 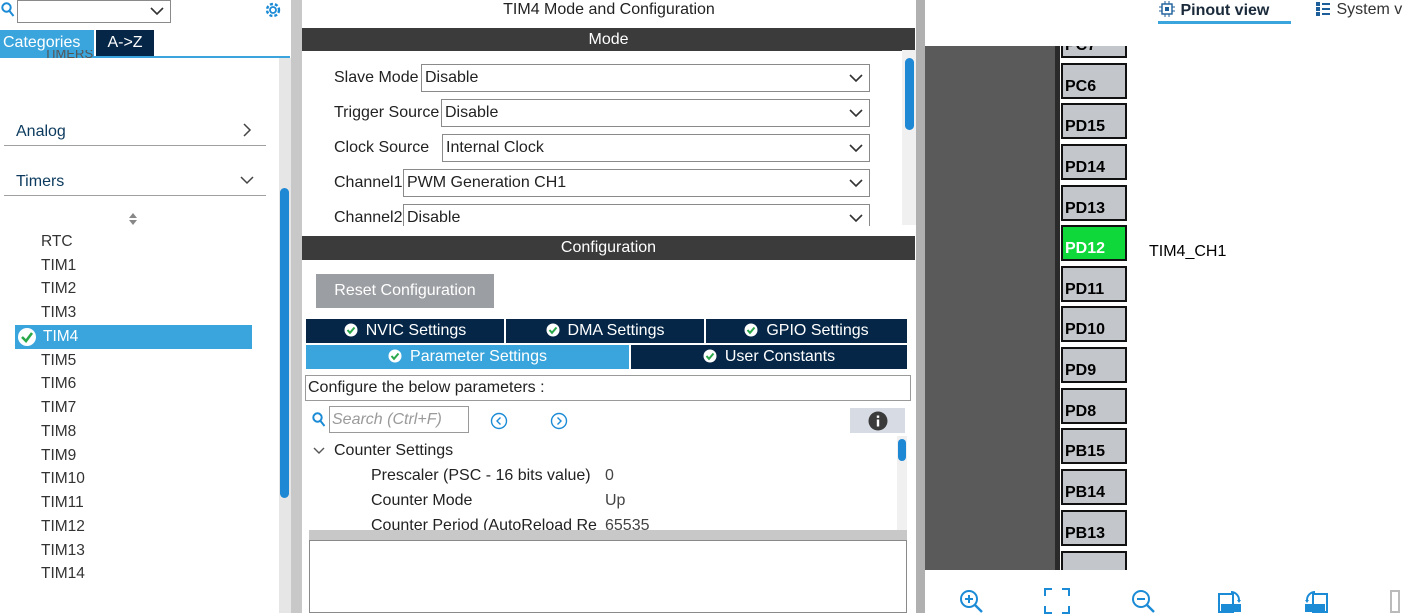 What do you see at coordinates (125, 43) in the screenshot?
I see `tab-a-to-z: A->Z` at bounding box center [125, 43].